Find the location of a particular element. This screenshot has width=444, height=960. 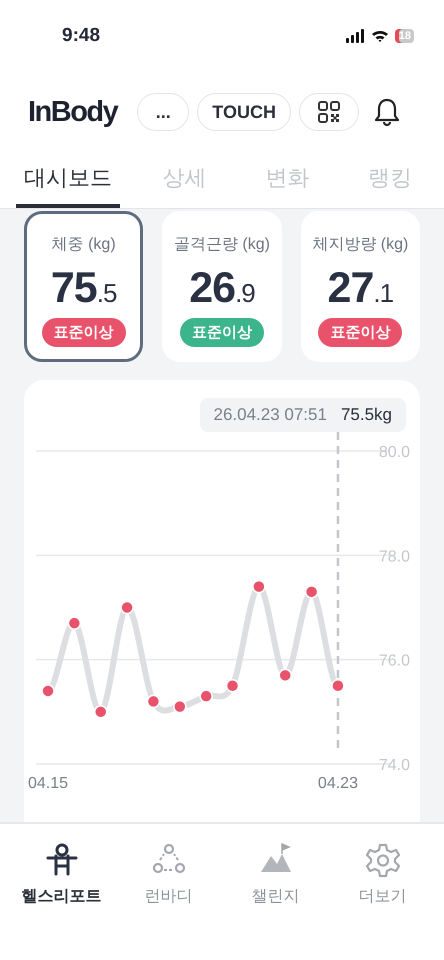

metric-value: 27.1 is located at coordinates (361, 288).